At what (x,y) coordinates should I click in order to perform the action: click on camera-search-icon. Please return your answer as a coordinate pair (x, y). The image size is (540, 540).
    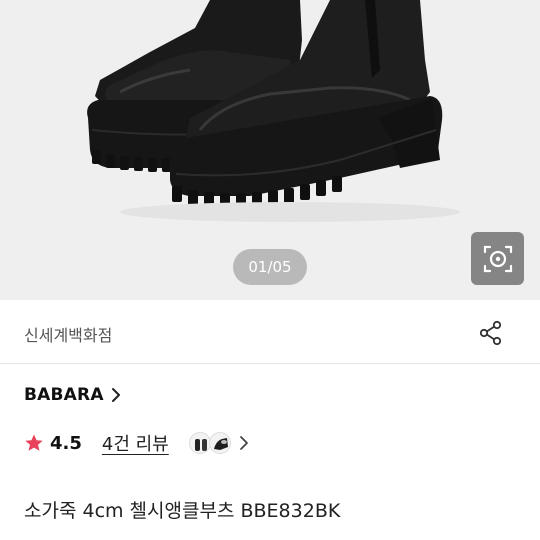
    Looking at the image, I should click on (497, 258).